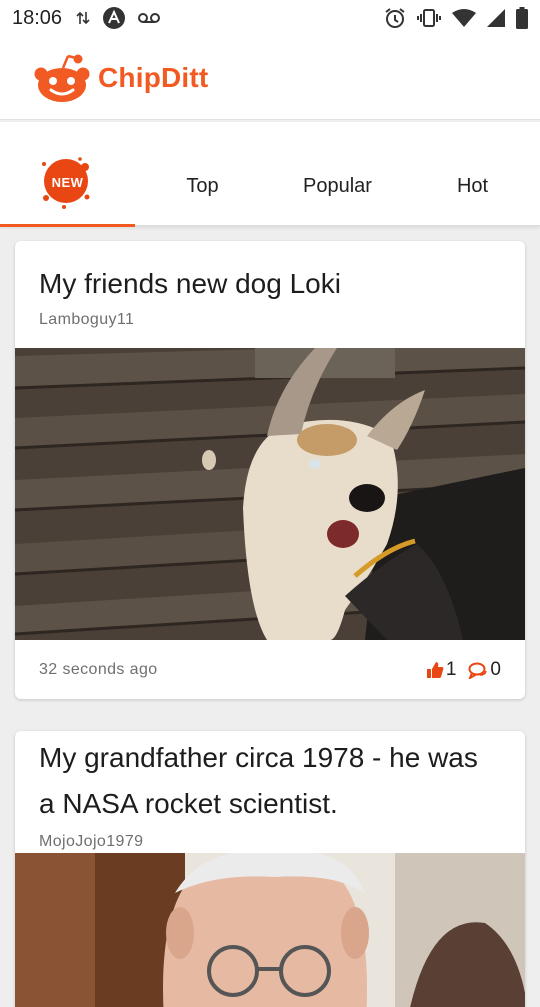 The height and width of the screenshot is (1007, 540). I want to click on alarm-icon, so click(395, 18).